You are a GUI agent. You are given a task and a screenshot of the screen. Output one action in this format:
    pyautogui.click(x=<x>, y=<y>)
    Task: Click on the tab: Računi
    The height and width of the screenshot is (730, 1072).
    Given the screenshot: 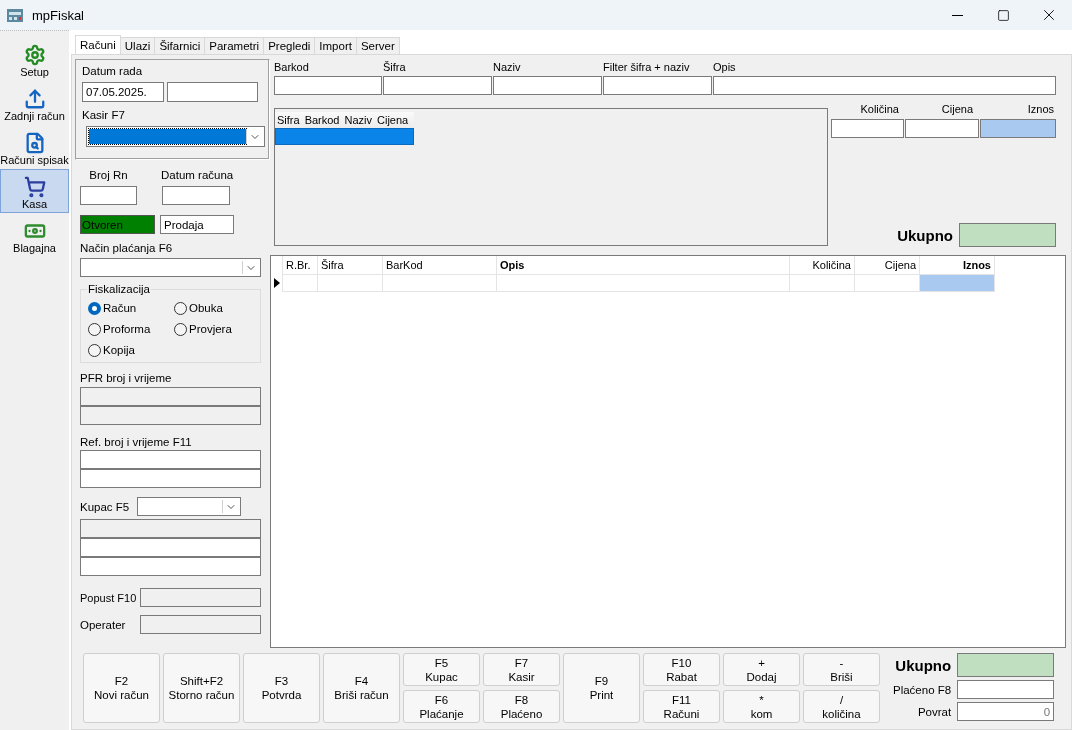 What is the action you would take?
    pyautogui.click(x=98, y=44)
    